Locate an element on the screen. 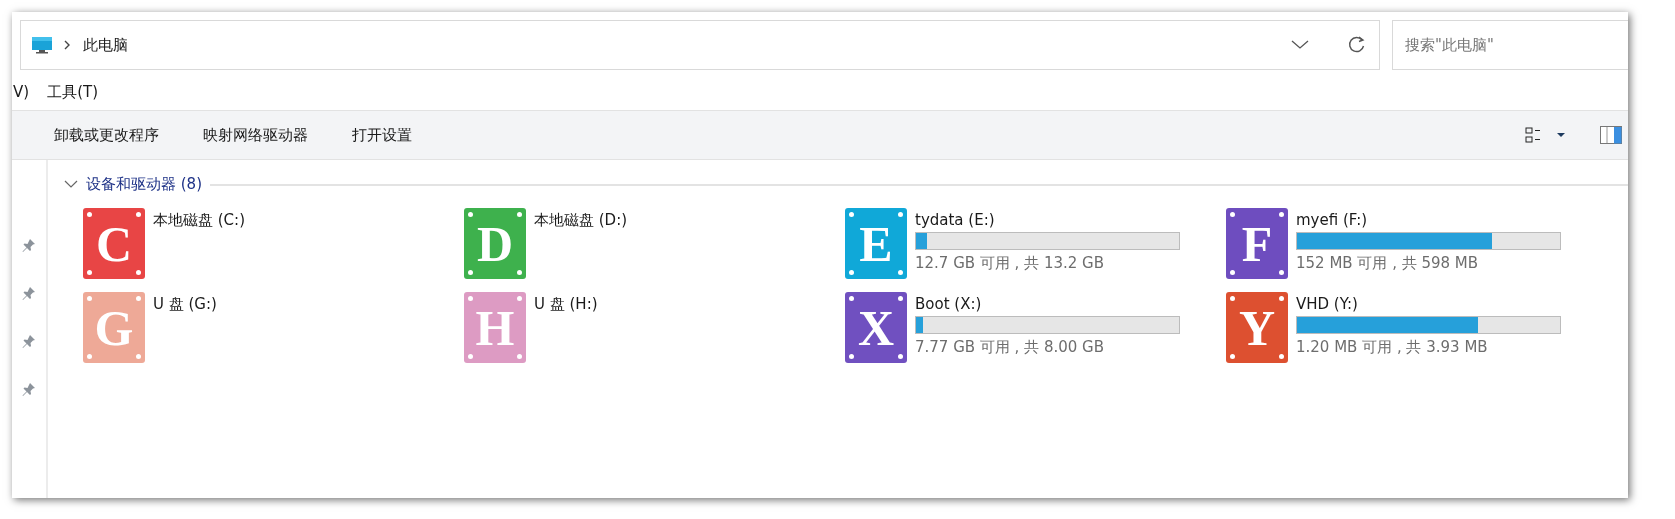 The height and width of the screenshot is (519, 1675). drive-icon: F is located at coordinates (1257, 243).